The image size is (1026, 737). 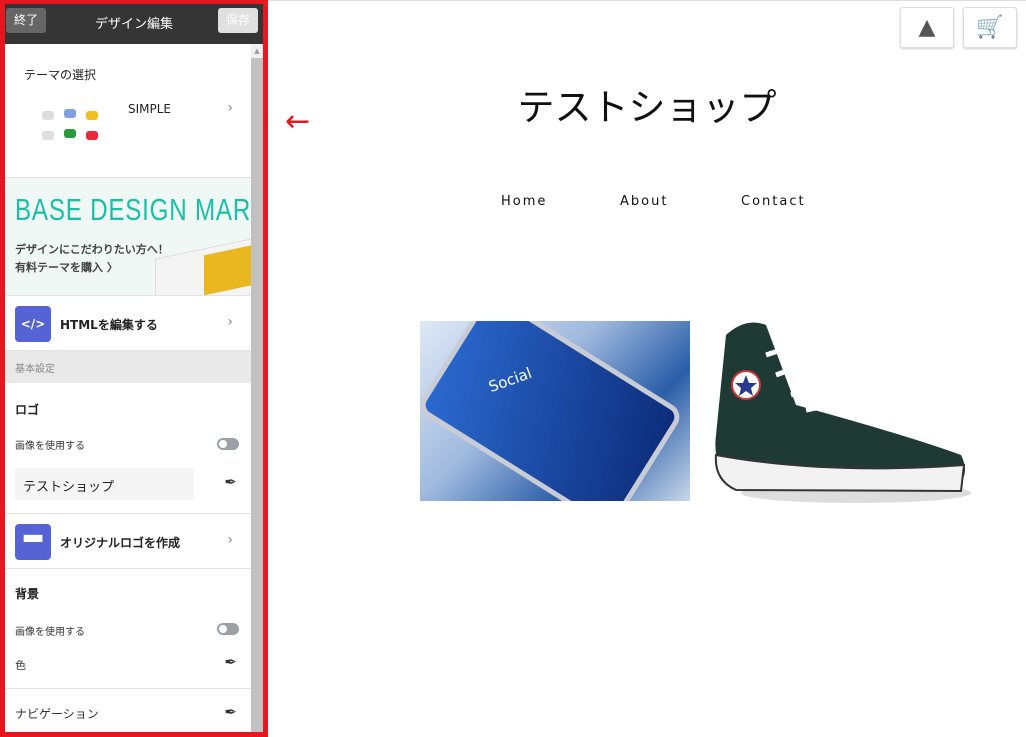 I want to click on panel-scrollbar: ▲, so click(x=257, y=388).